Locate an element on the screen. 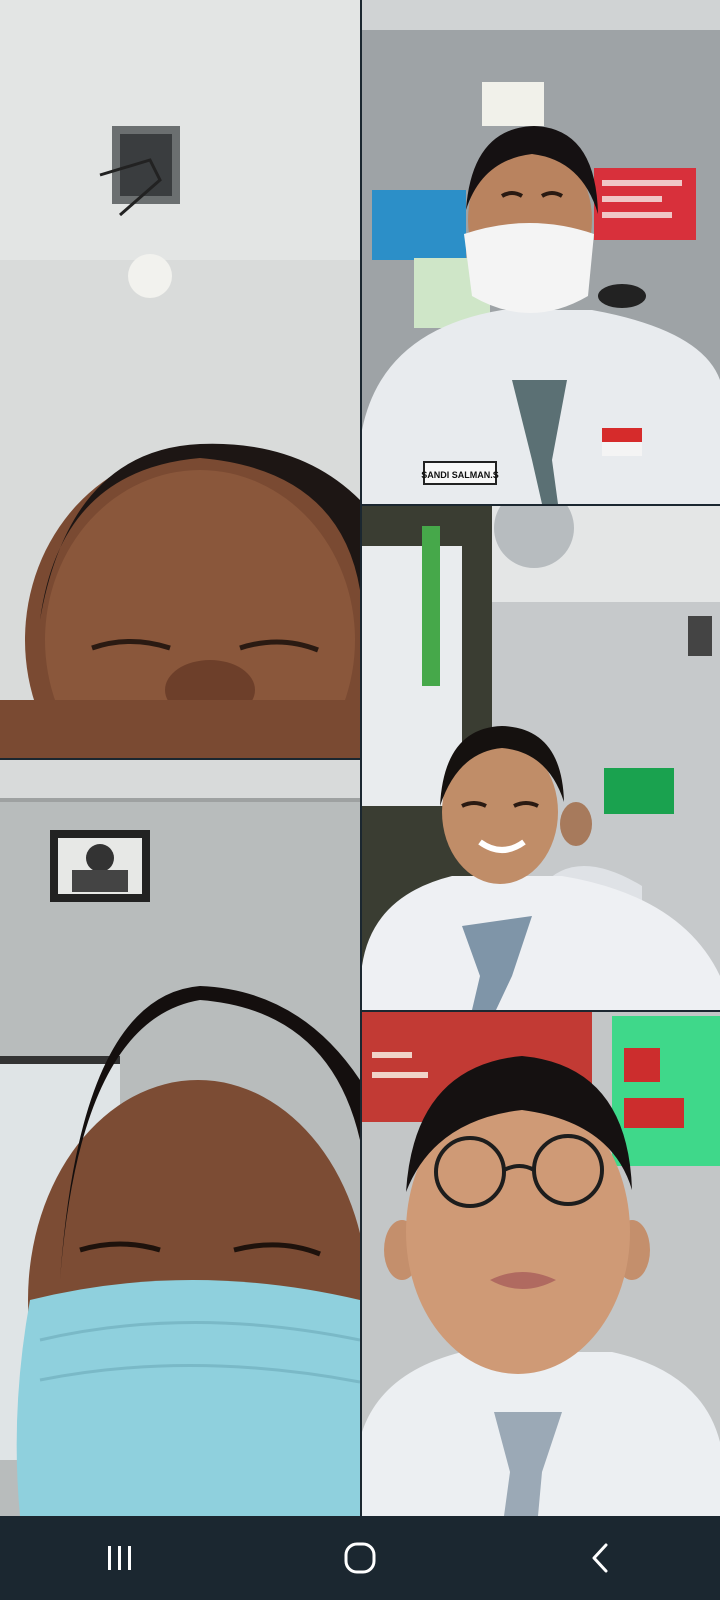 The height and width of the screenshot is (1600, 720). system-navigation-bar is located at coordinates (360, 1558).